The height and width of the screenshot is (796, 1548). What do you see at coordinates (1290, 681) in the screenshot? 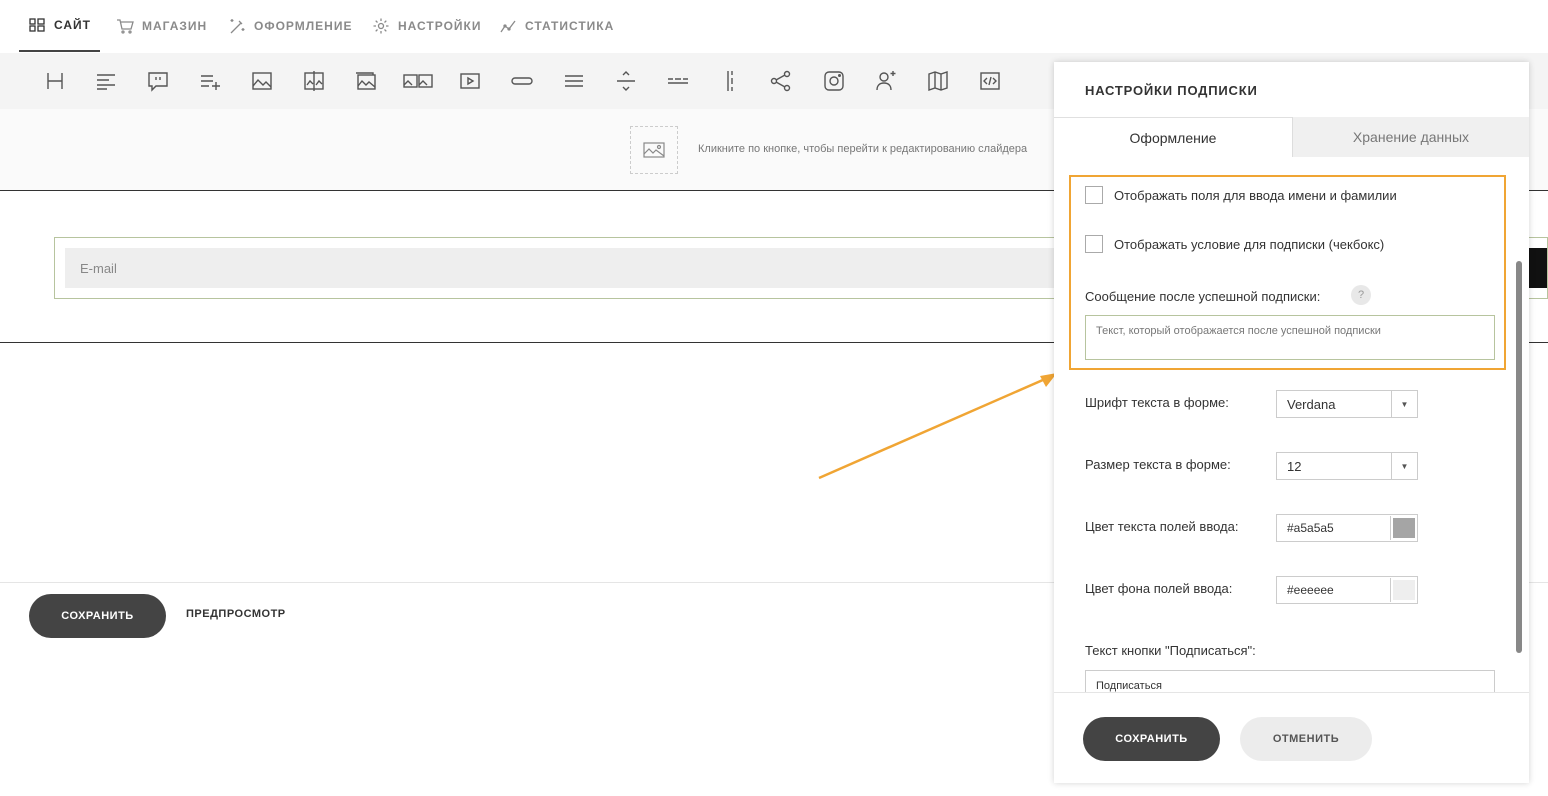
I see `button-text-input: Подписаться` at bounding box center [1290, 681].